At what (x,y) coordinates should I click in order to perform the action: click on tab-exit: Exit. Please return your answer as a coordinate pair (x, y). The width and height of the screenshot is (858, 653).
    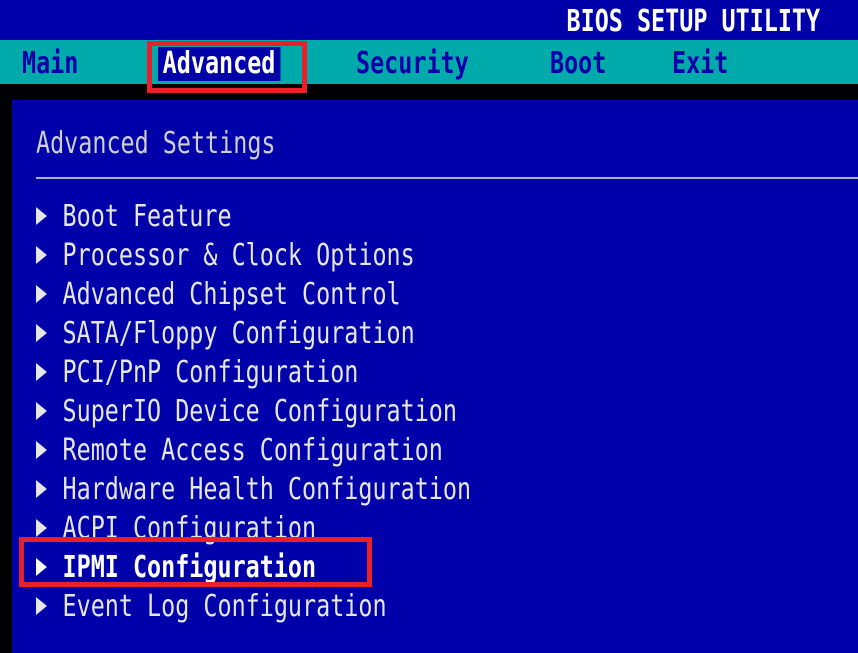
    Looking at the image, I should click on (700, 64).